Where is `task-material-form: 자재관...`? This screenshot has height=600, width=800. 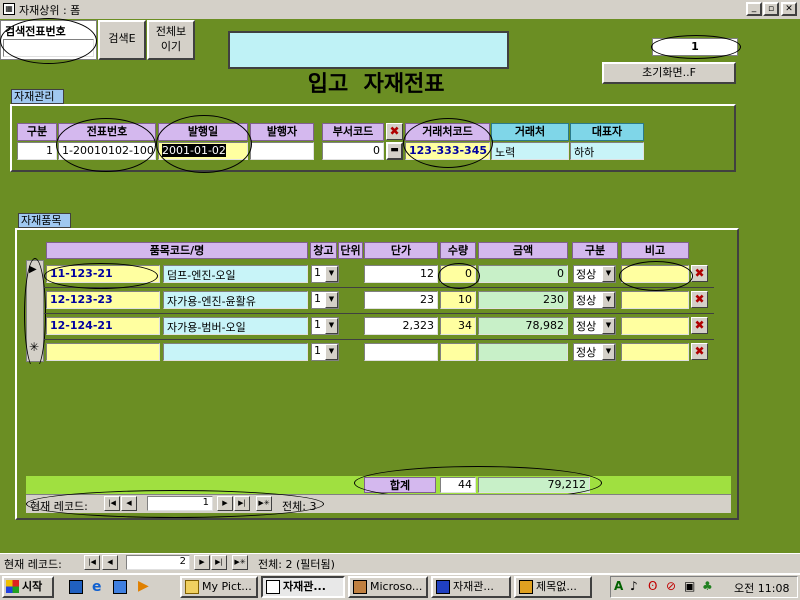 task-material-form: 자재관... is located at coordinates (303, 587).